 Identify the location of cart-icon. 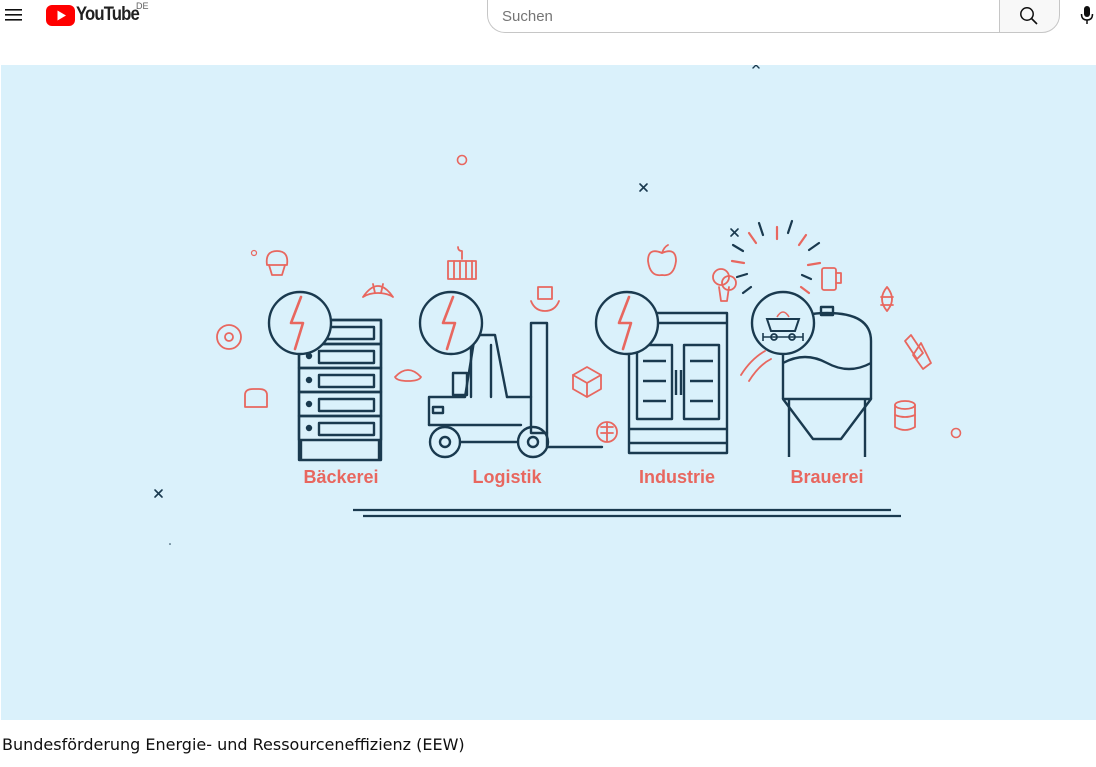
(783, 323).